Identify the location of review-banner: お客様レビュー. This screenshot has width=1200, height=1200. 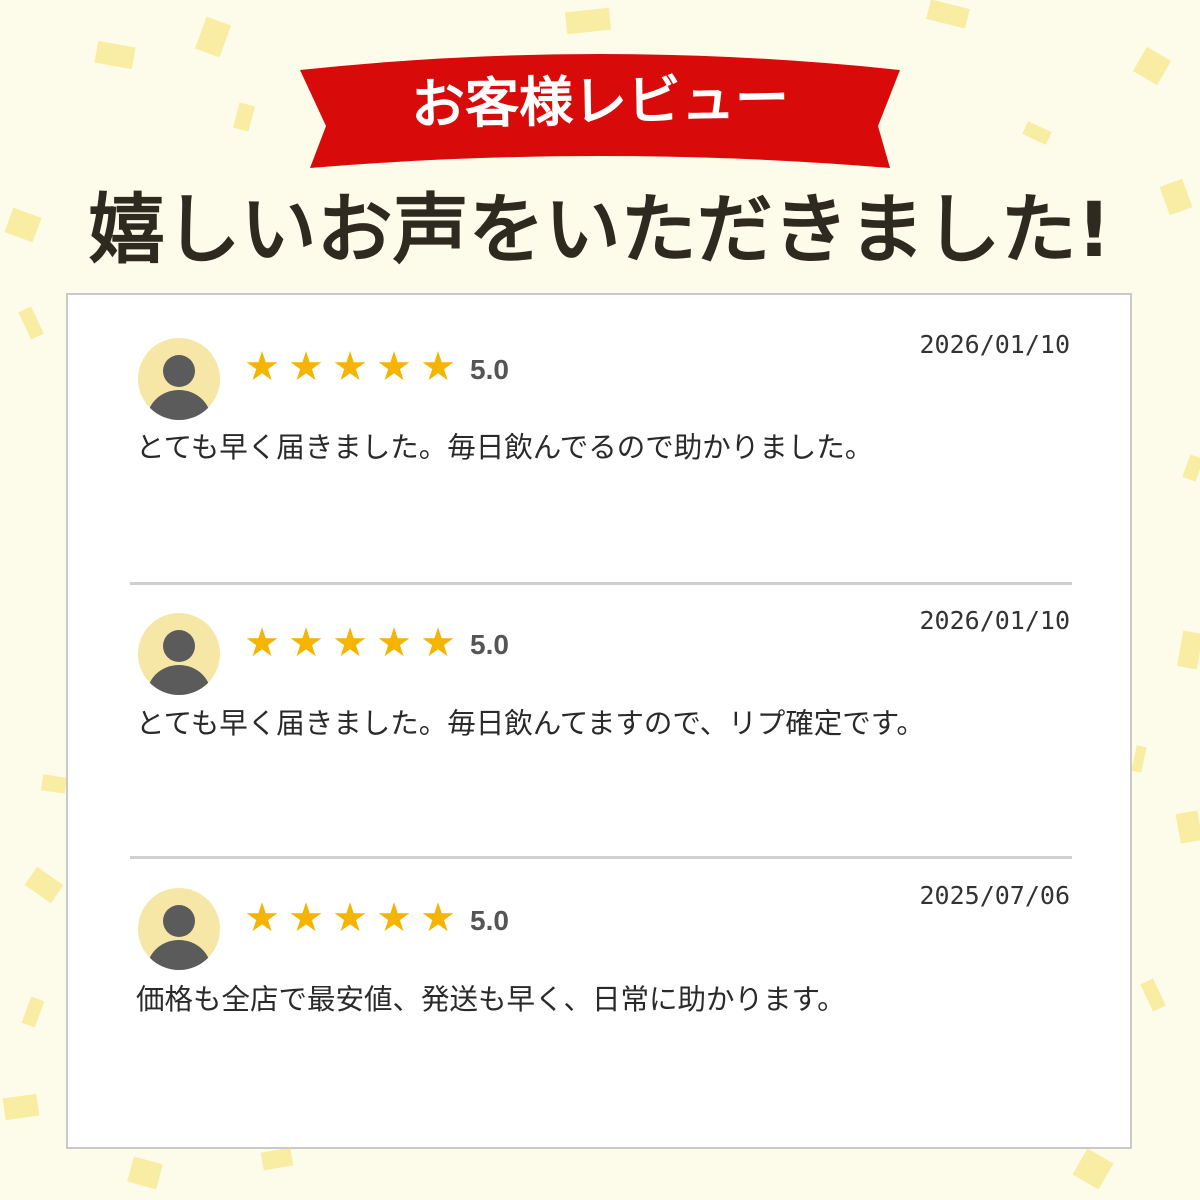
(600, 106).